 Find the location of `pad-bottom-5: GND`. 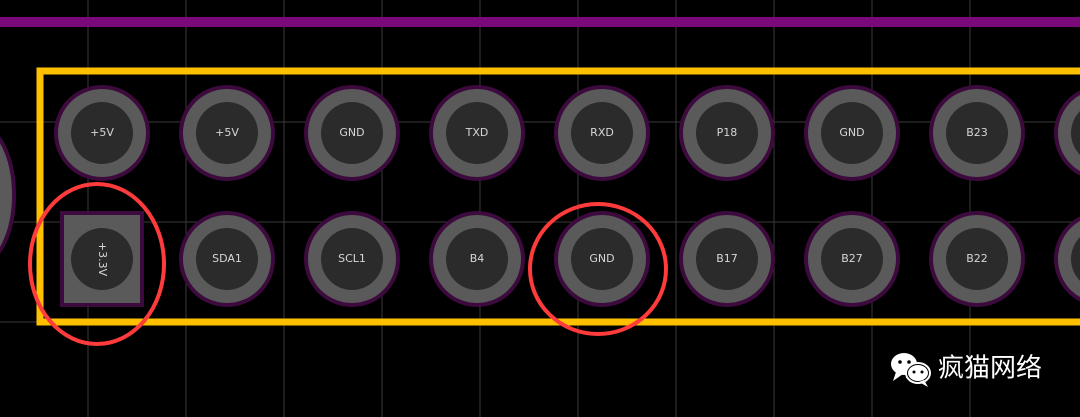

pad-bottom-5: GND is located at coordinates (602, 259).